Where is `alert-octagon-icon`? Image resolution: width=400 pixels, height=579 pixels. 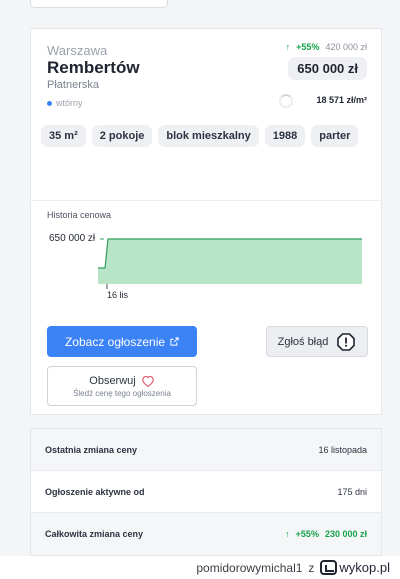
alert-octagon-icon is located at coordinates (346, 341).